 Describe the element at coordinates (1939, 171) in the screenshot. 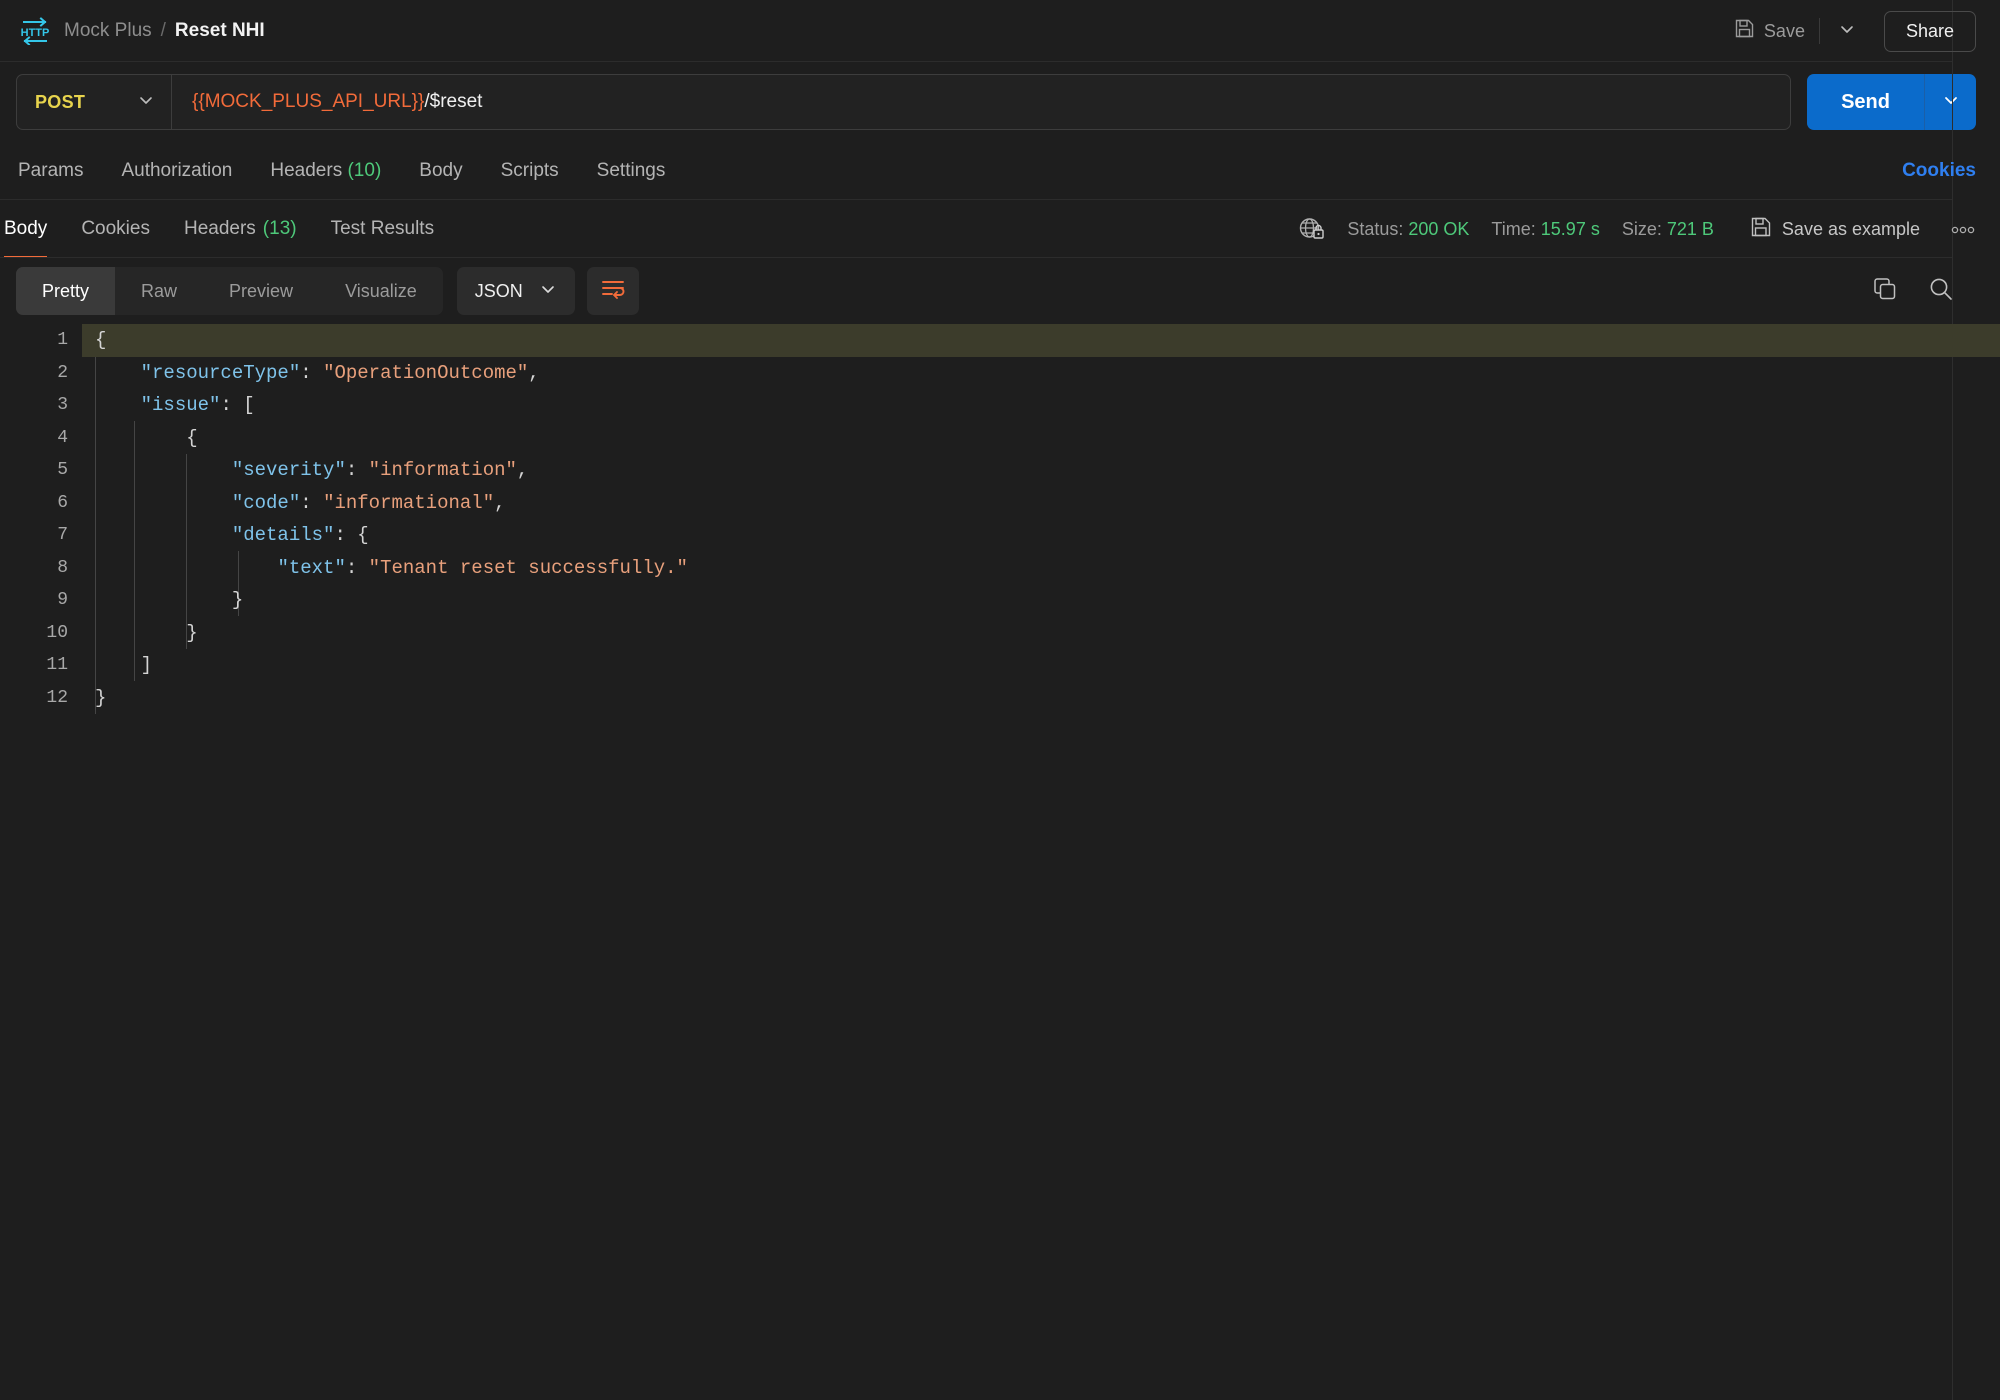

I see `cookies-link: Cookies` at that location.